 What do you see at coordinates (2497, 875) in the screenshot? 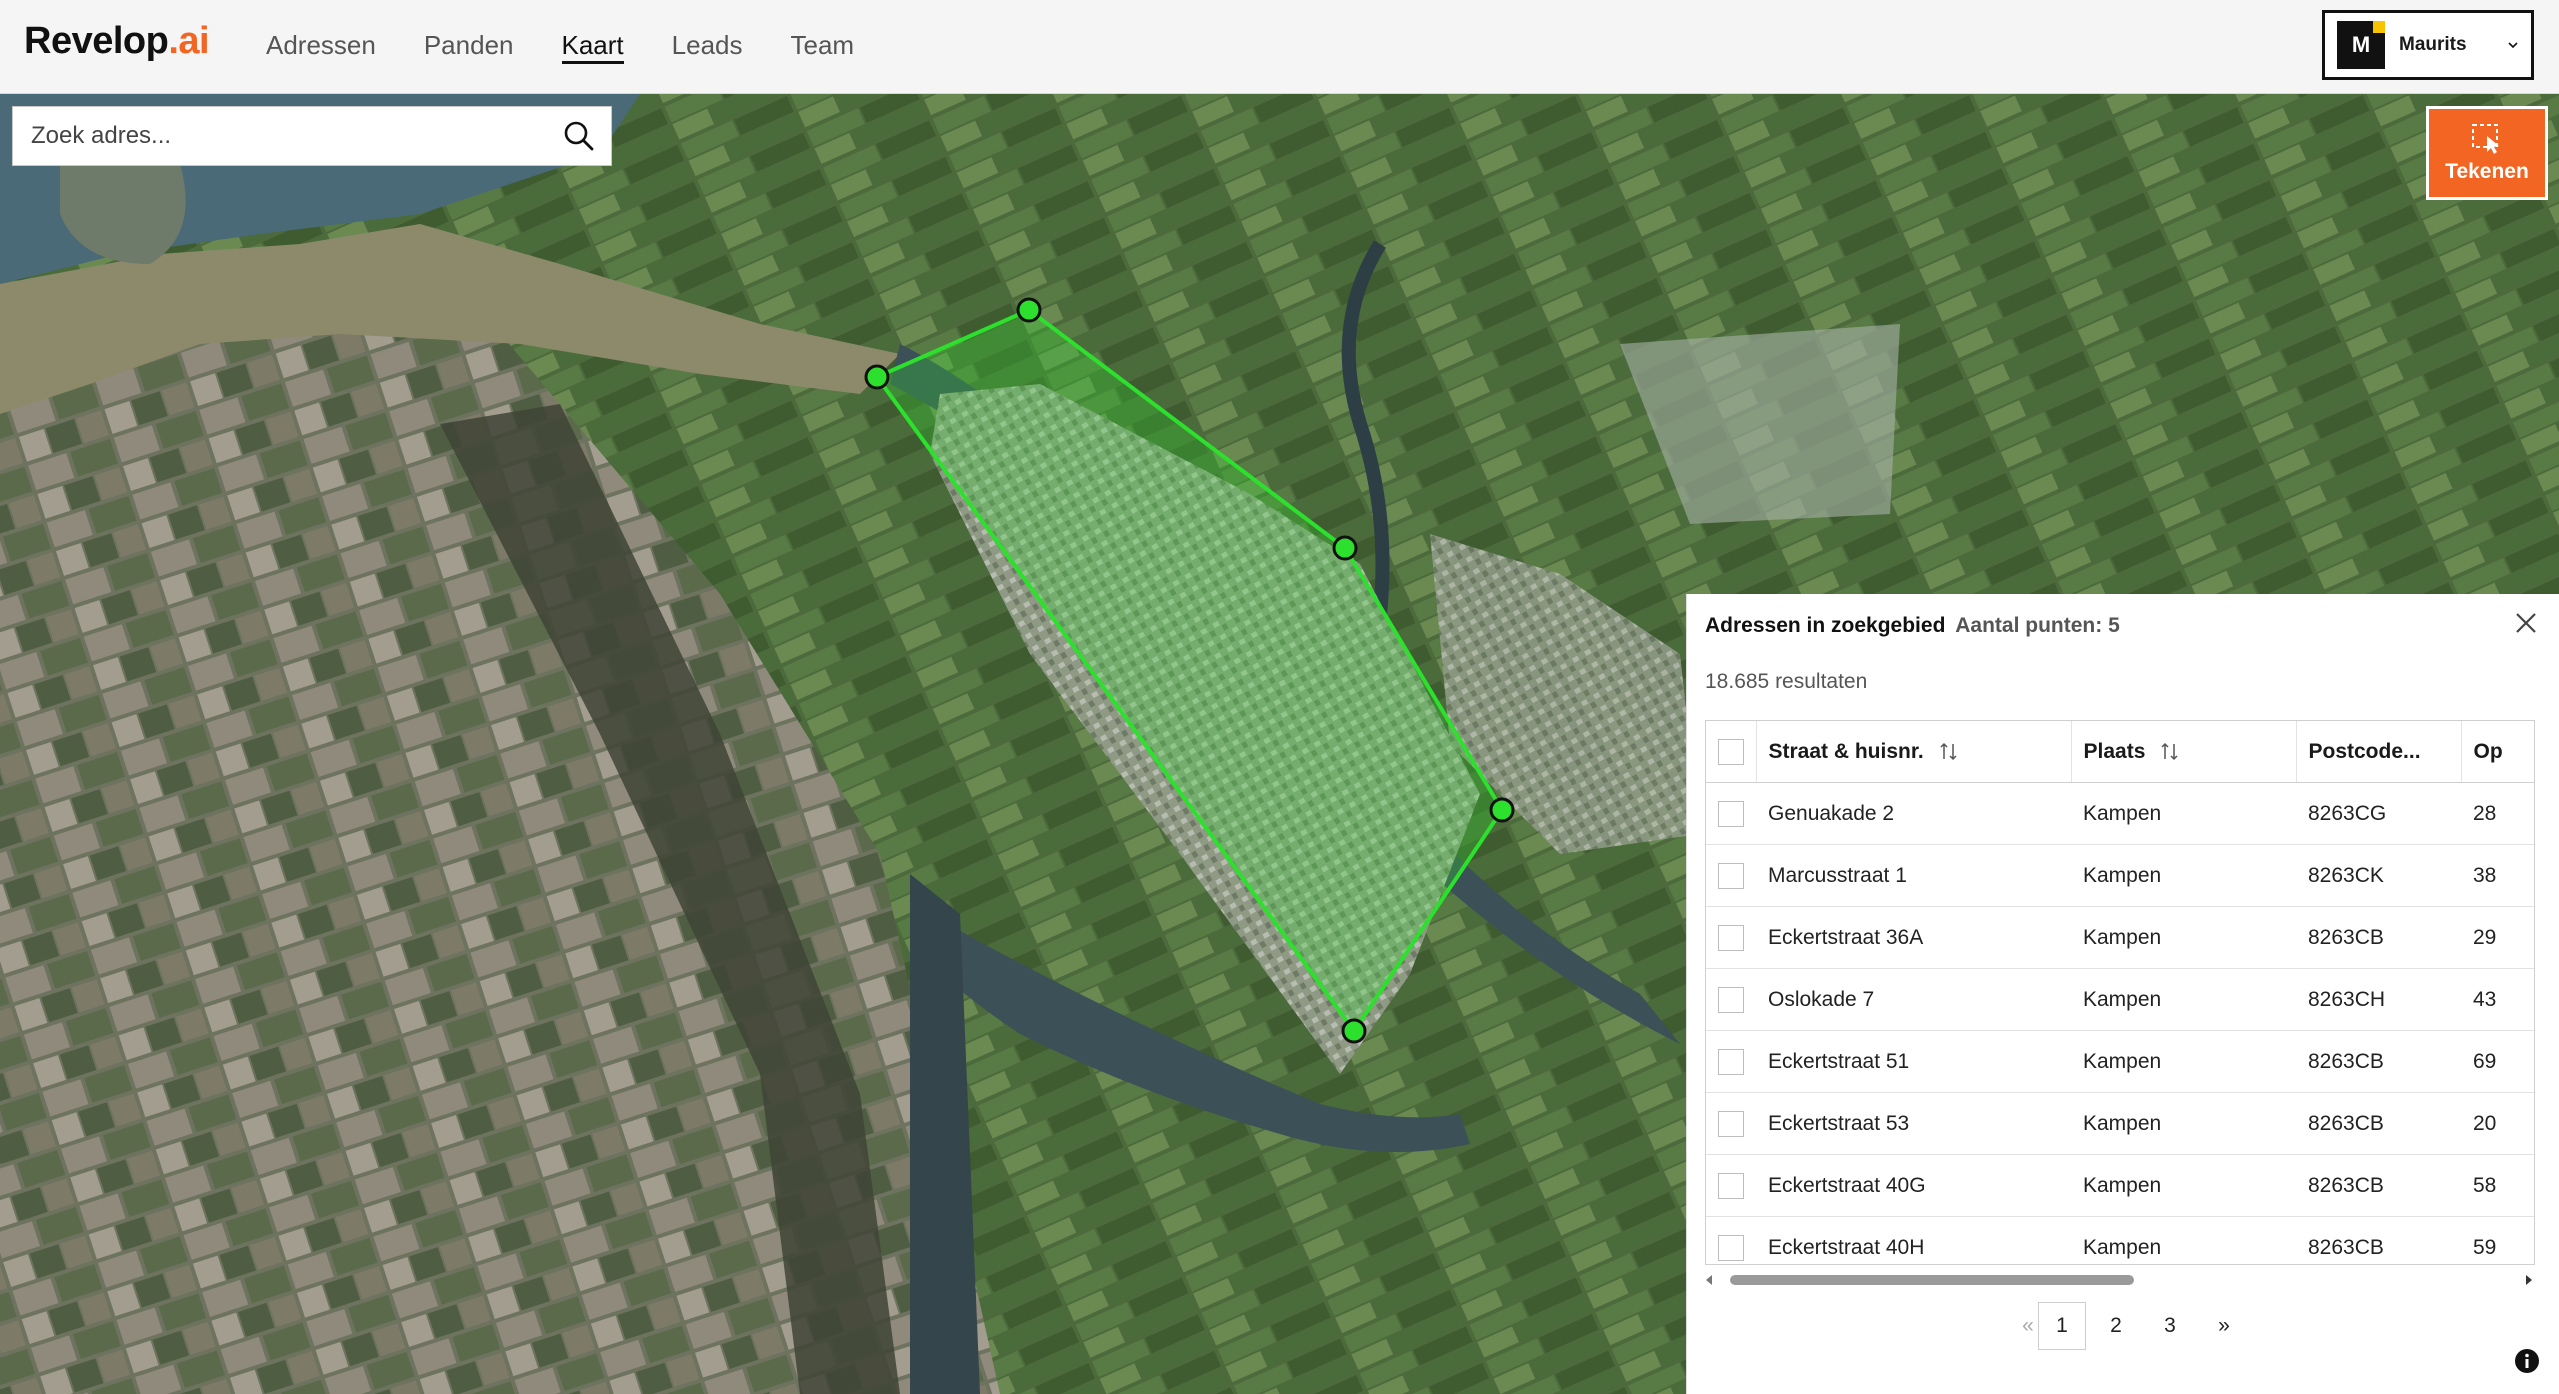
I see `cell-extra: 38` at bounding box center [2497, 875].